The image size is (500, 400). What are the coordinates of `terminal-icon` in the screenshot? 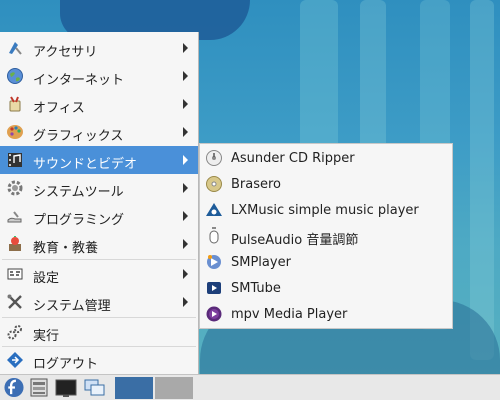 It's located at (66, 387).